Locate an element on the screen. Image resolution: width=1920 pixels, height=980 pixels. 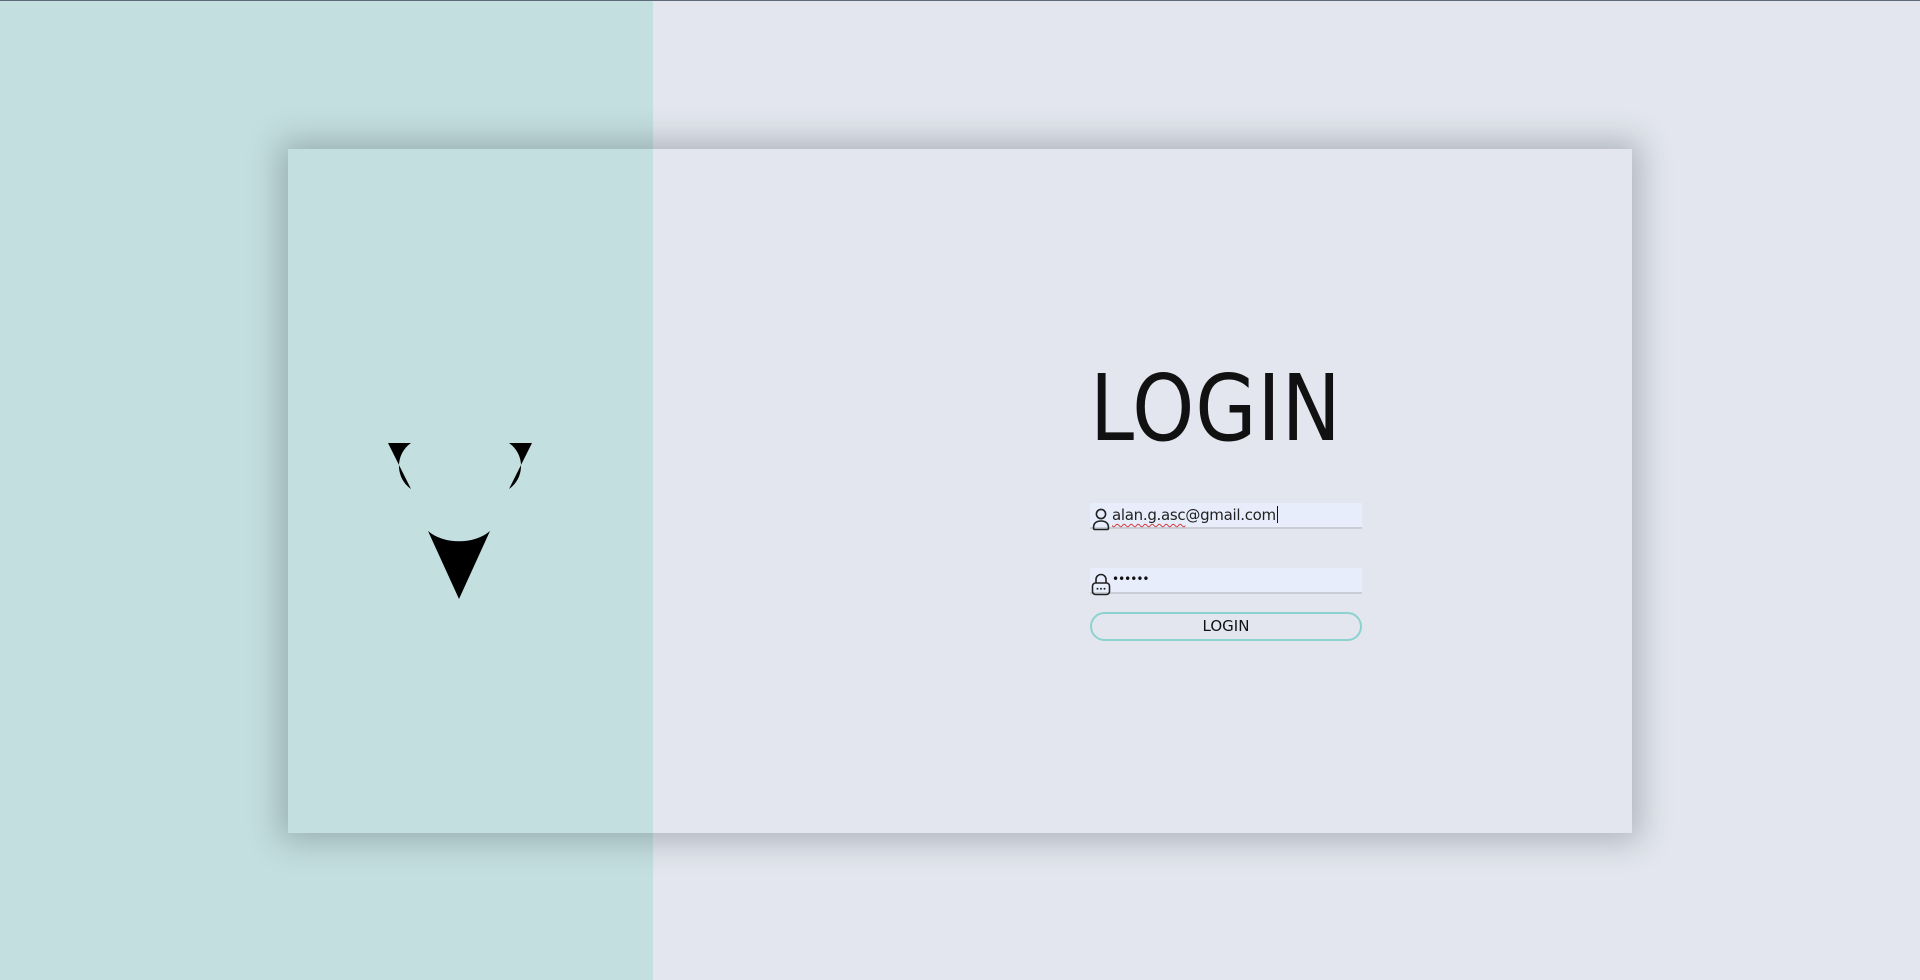
brand-logo-icon is located at coordinates (460, 521).